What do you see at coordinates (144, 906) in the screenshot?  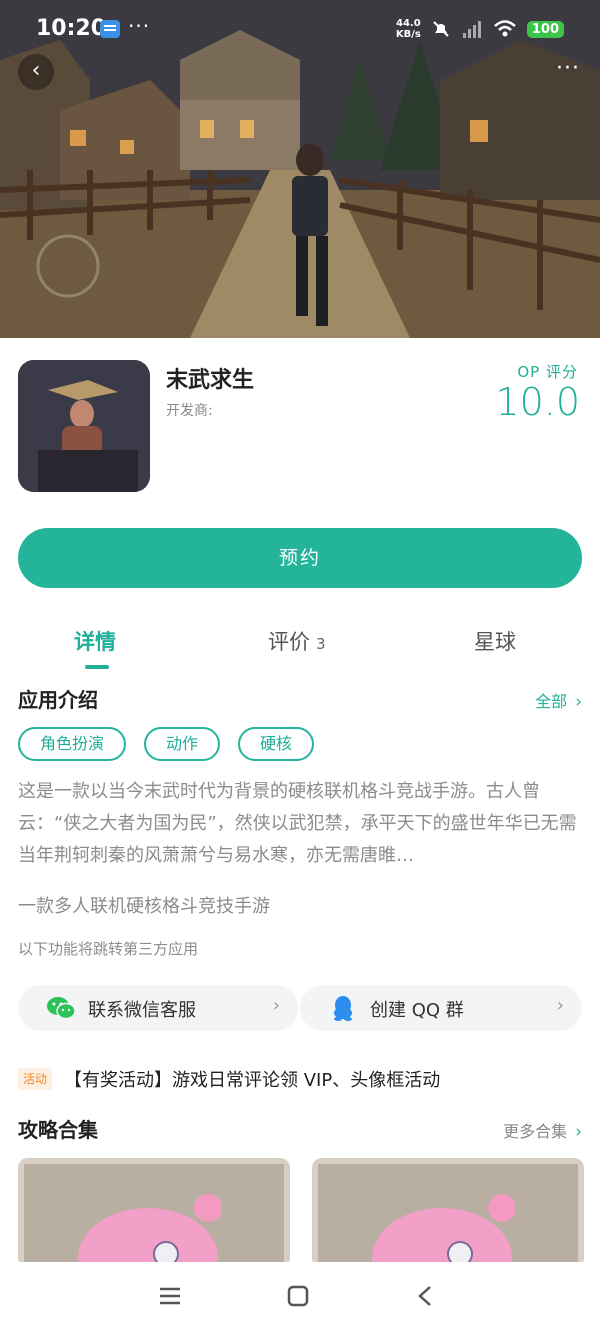 I see `app-subtitle: 一款多人联机硬核格斗竞技手游` at bounding box center [144, 906].